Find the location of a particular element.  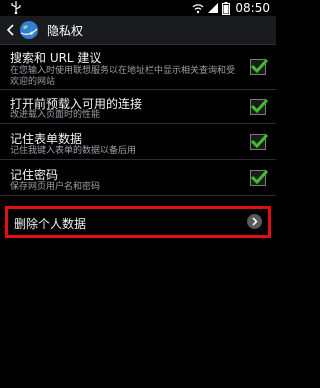

setting-remember-passwords: 记住密码 保存网页用户名和密码 is located at coordinates (138, 178).